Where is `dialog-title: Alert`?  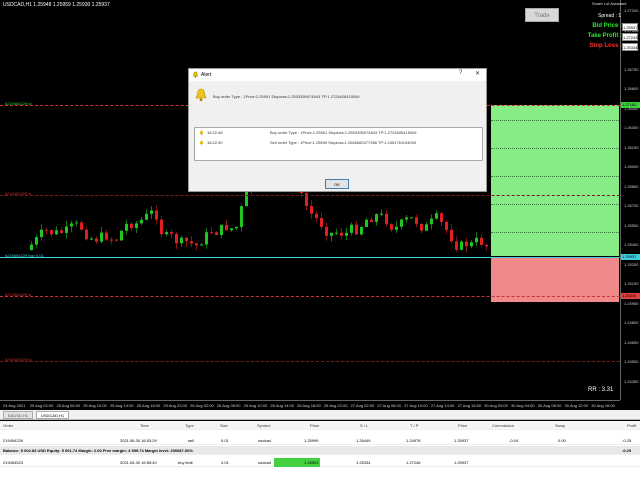
dialog-title: Alert is located at coordinates (206, 75).